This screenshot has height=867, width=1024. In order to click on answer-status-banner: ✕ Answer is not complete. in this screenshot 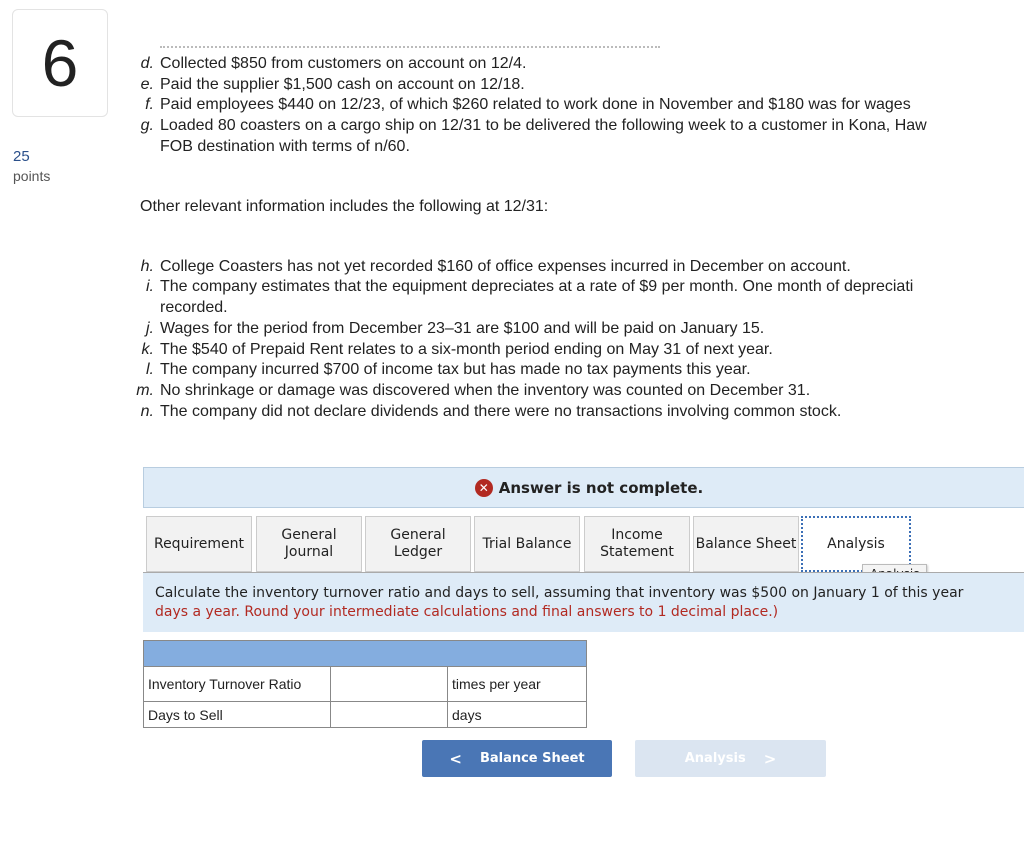, I will do `click(583, 487)`.